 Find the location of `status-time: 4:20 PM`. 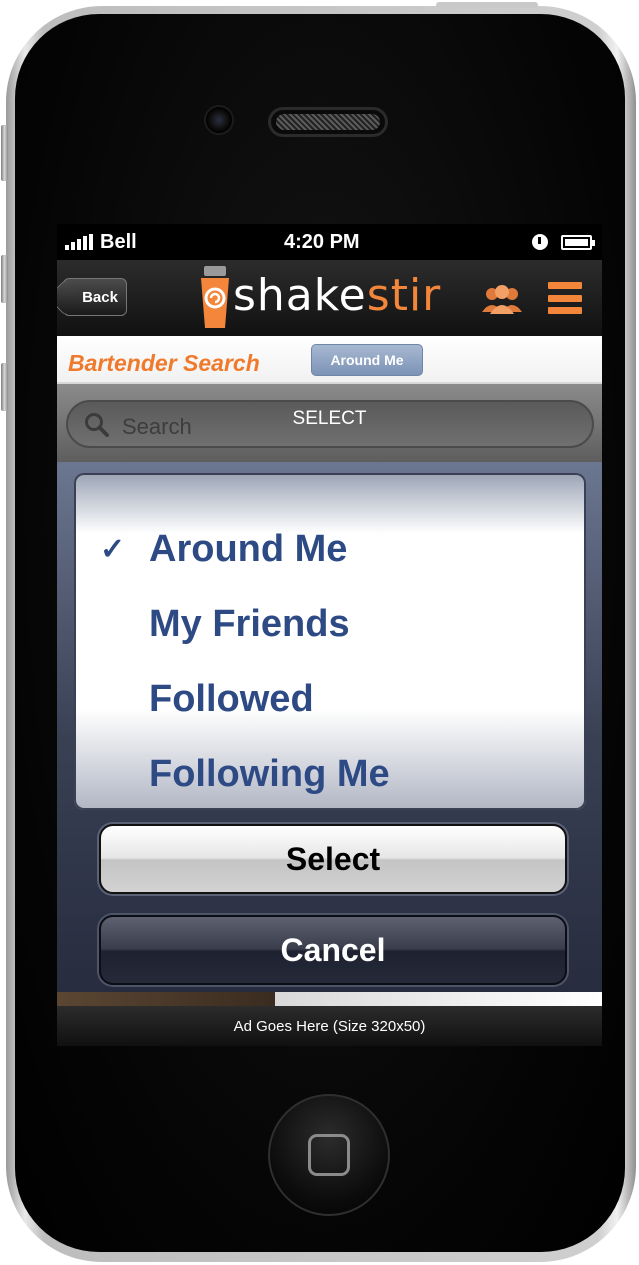

status-time: 4:20 PM is located at coordinates (322, 242).